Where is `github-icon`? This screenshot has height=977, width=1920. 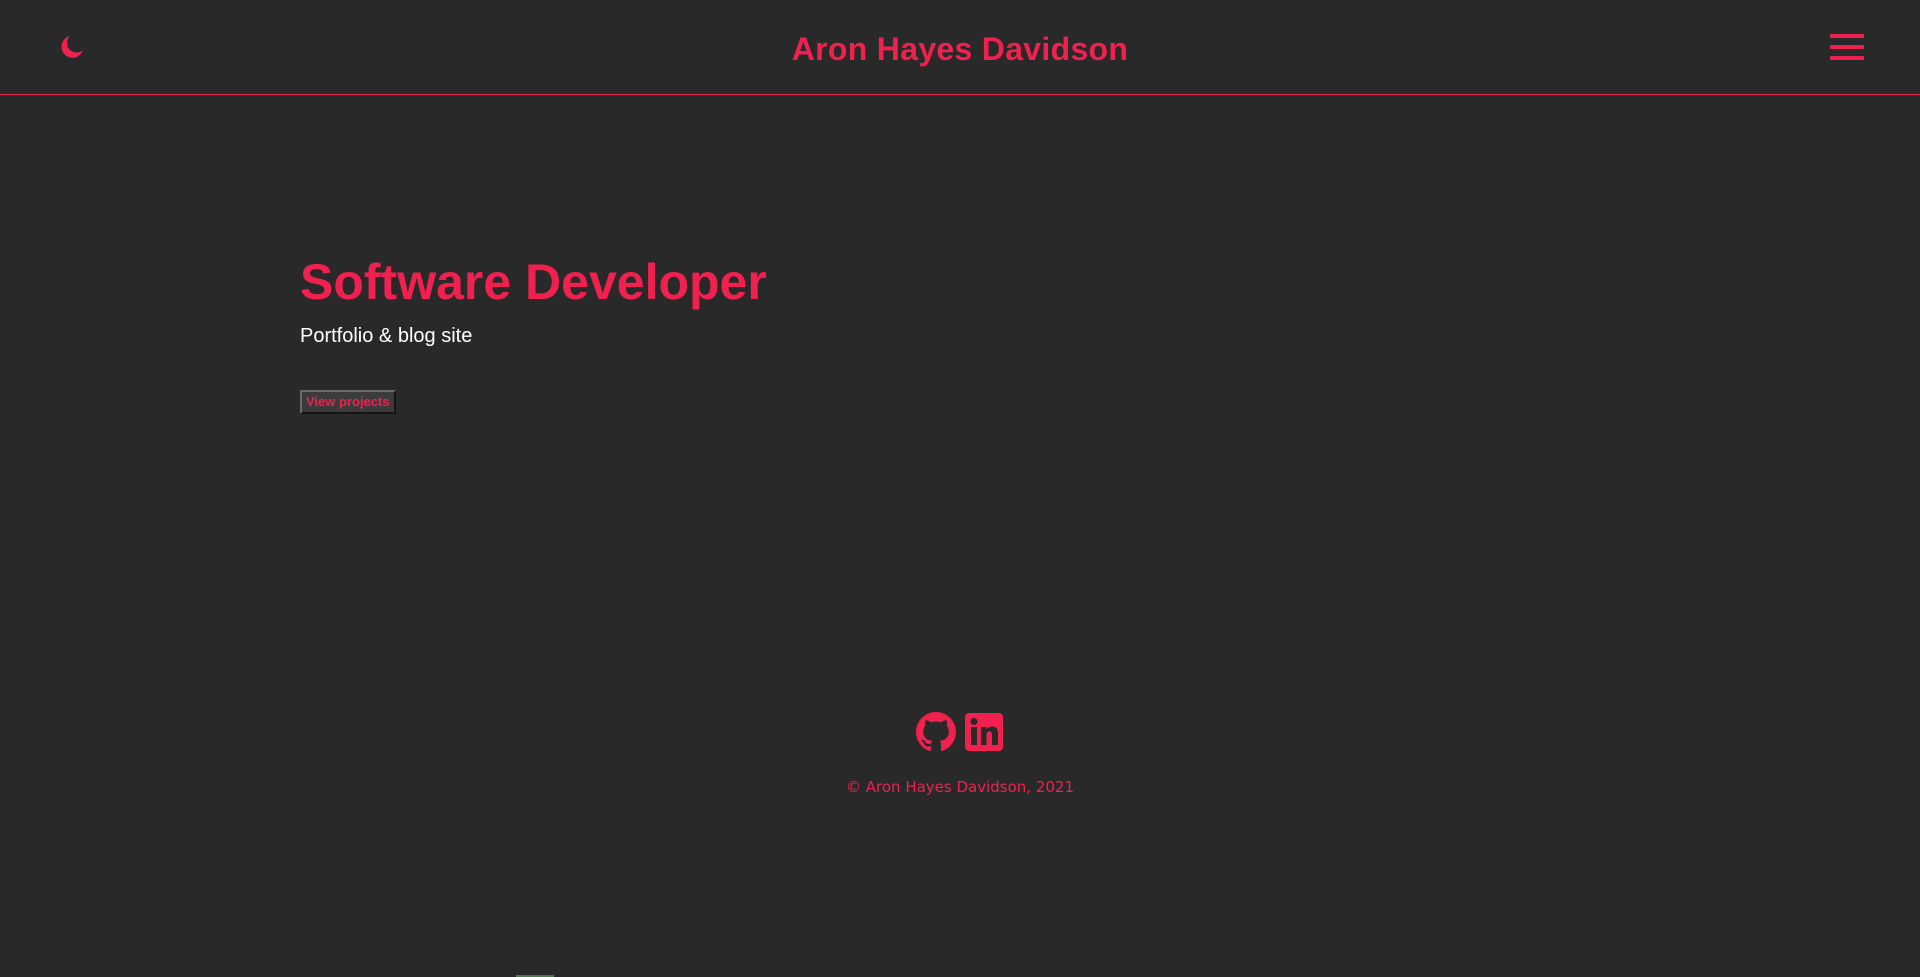 github-icon is located at coordinates (936, 732).